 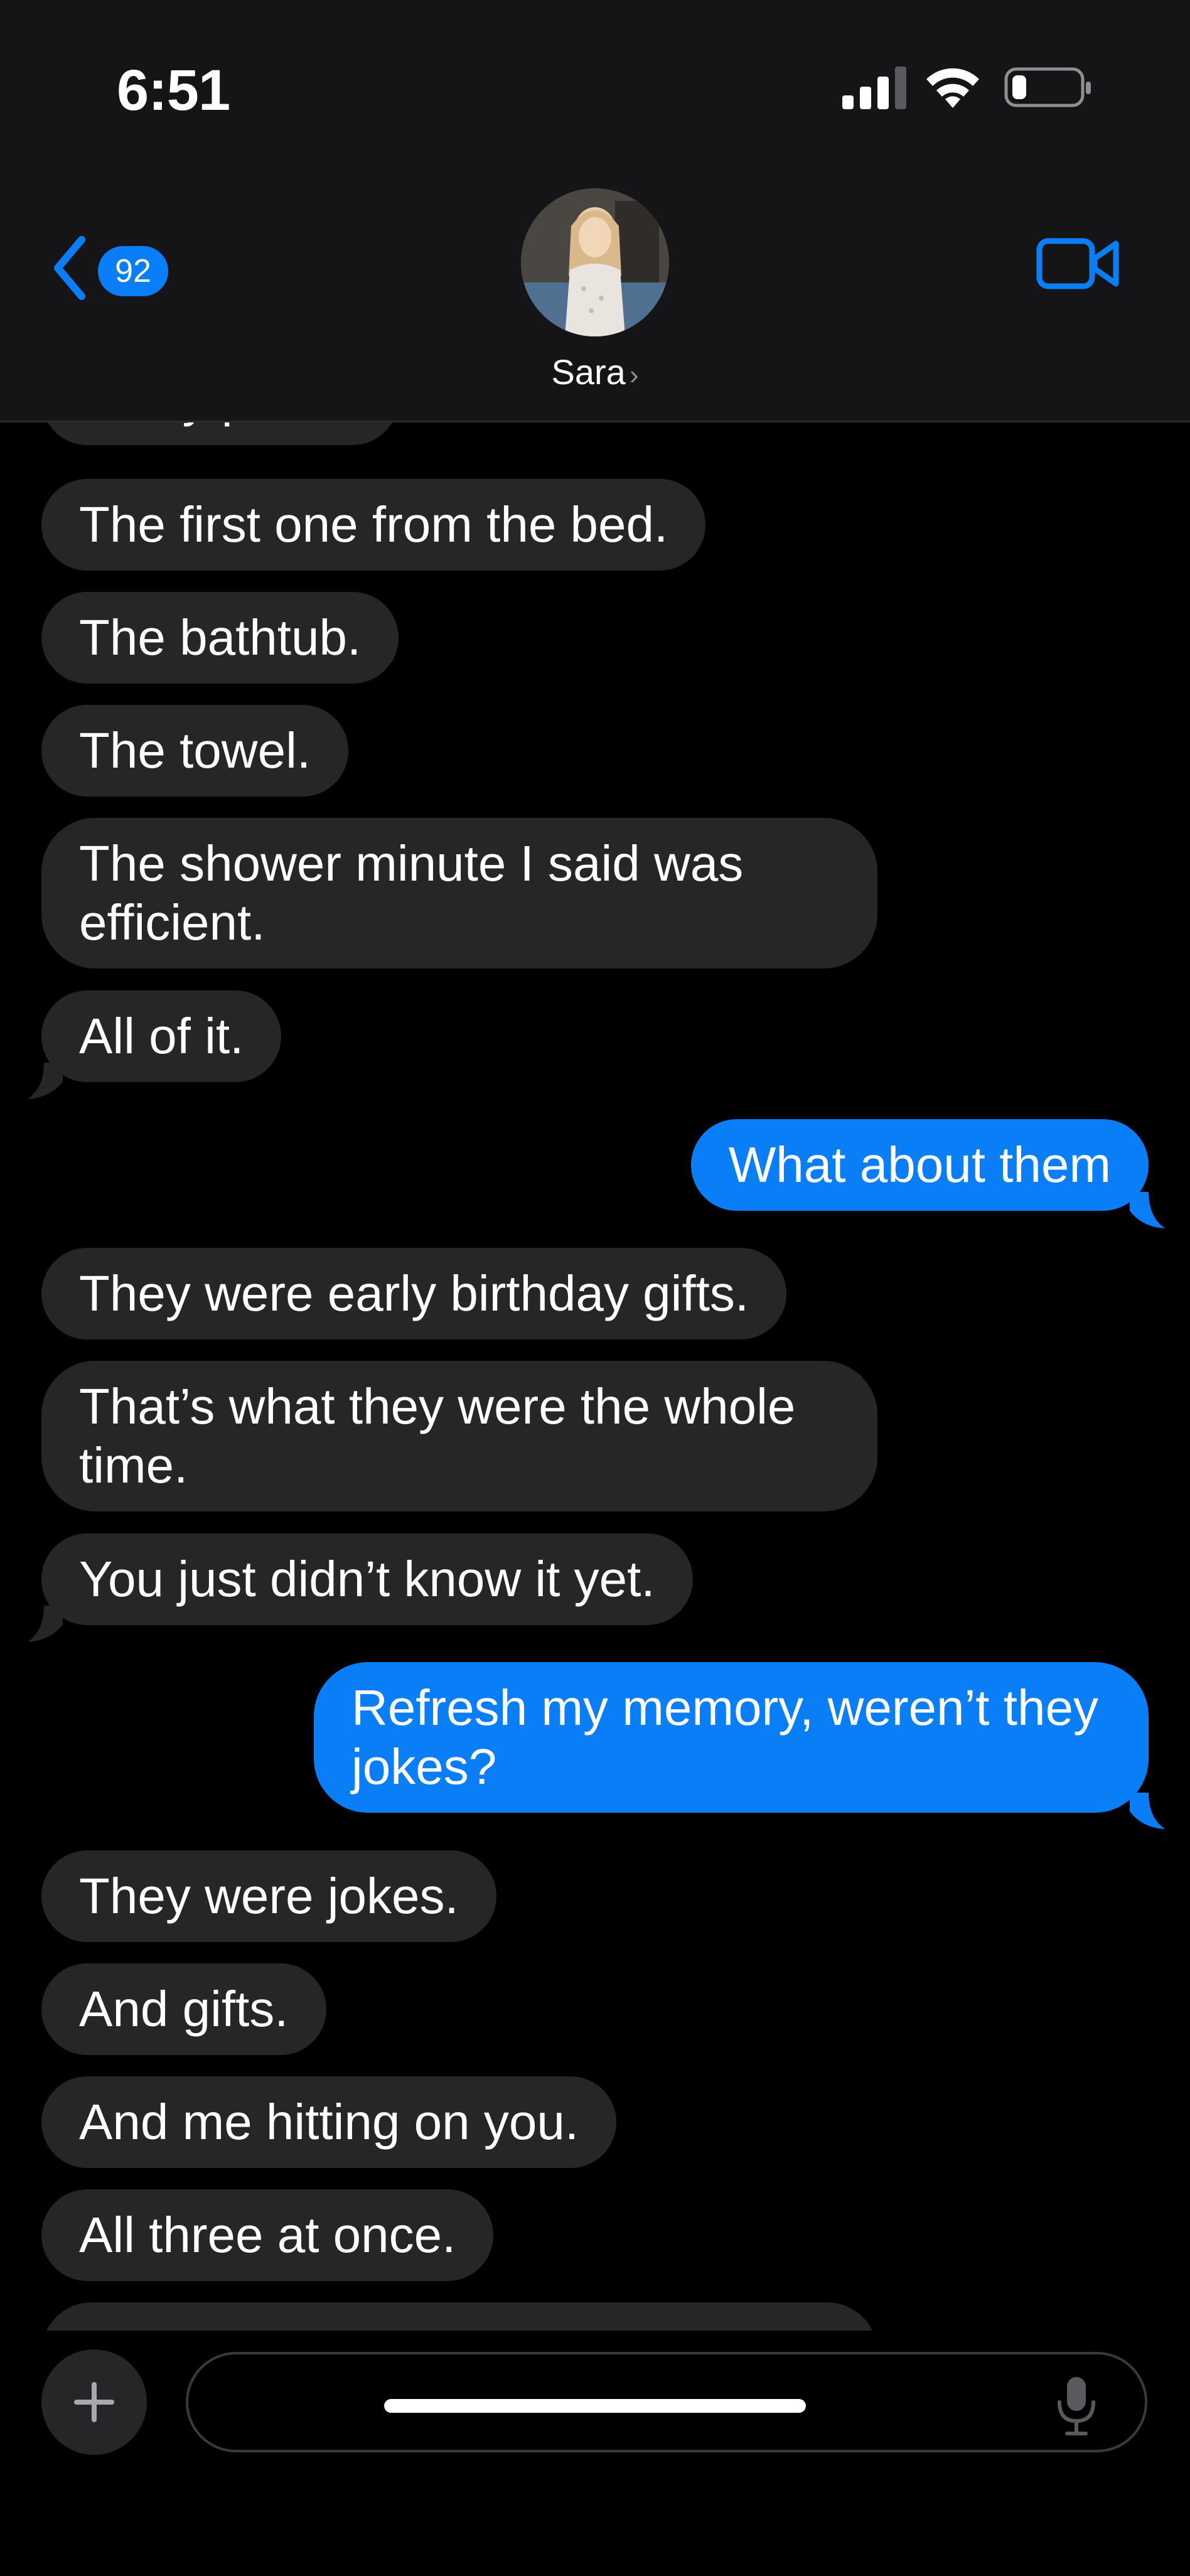 I want to click on apps-plus-button, so click(x=94, y=2402).